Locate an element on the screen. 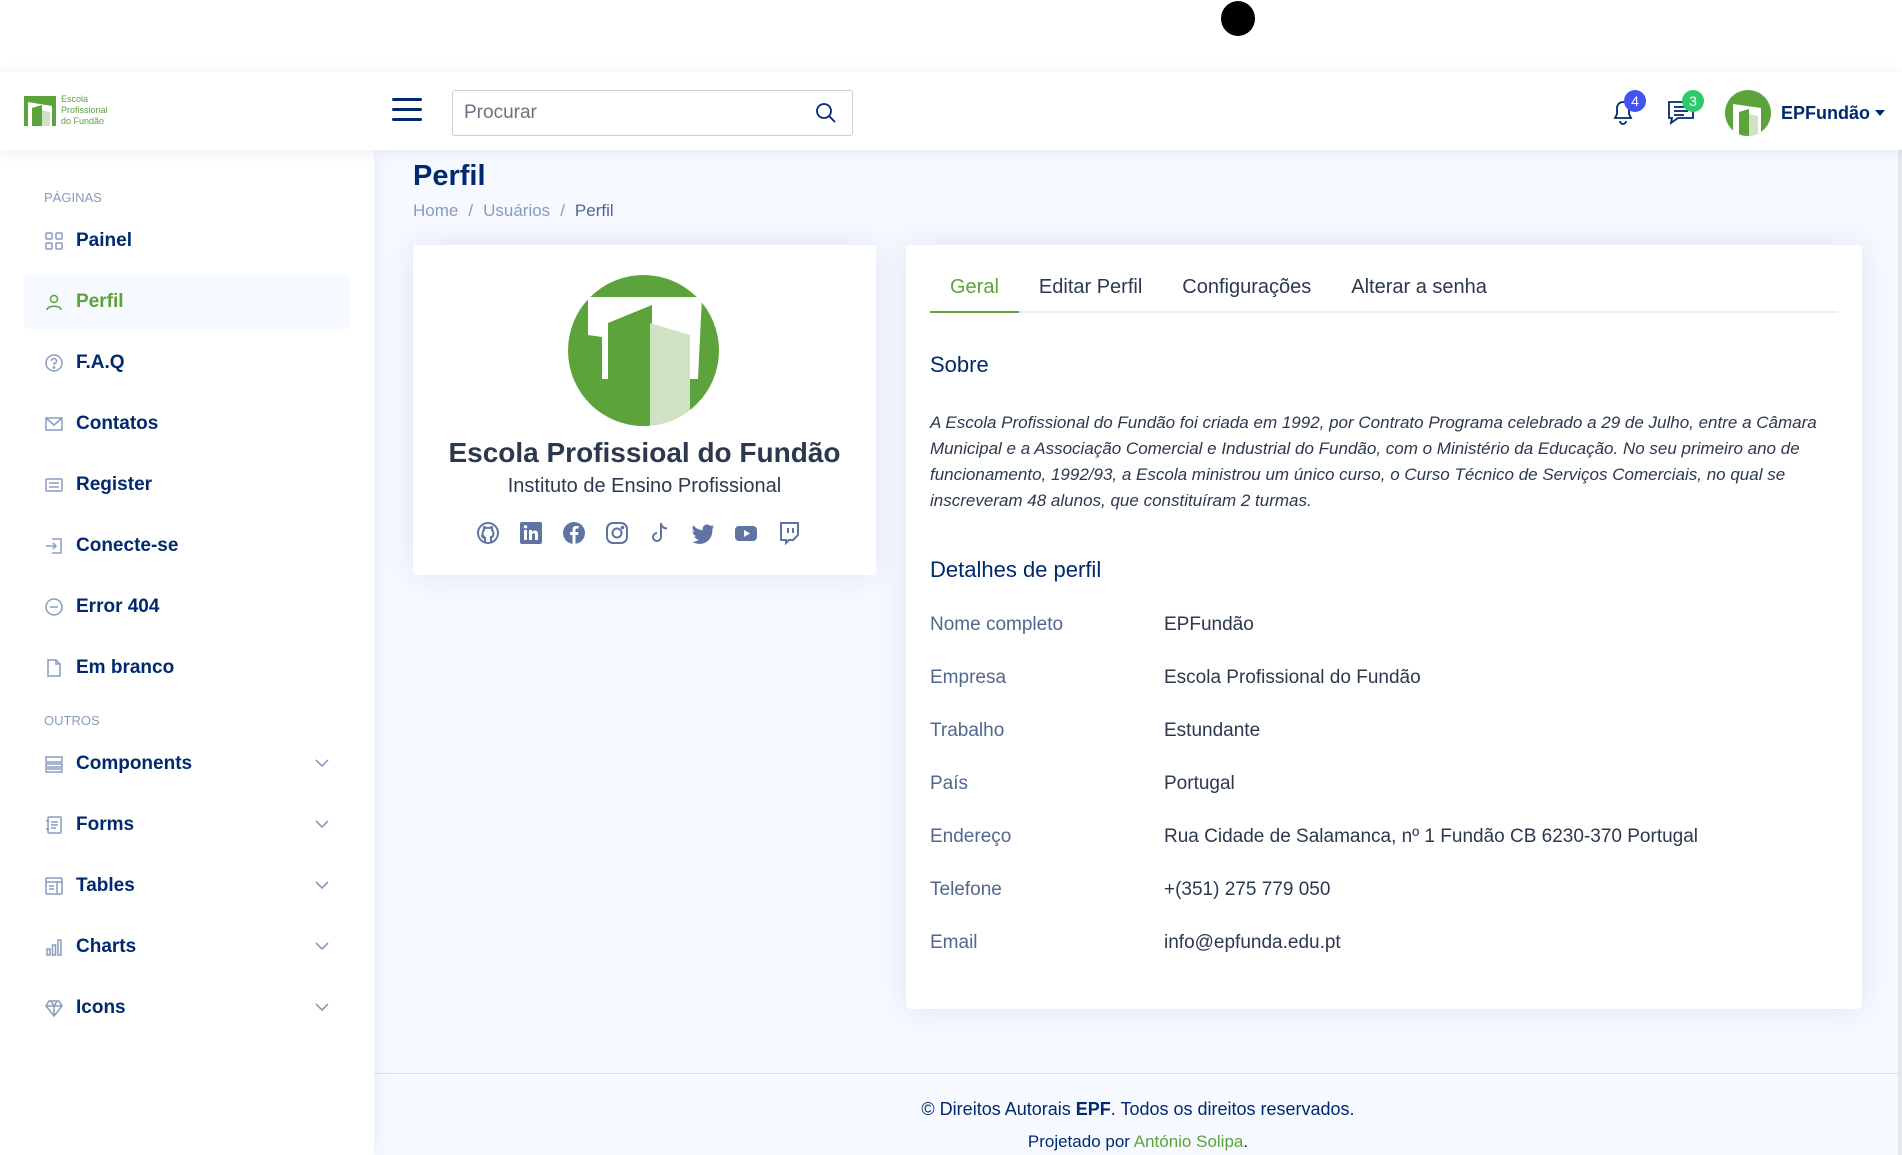  sidebar-item-label: Contatos is located at coordinates (117, 423).